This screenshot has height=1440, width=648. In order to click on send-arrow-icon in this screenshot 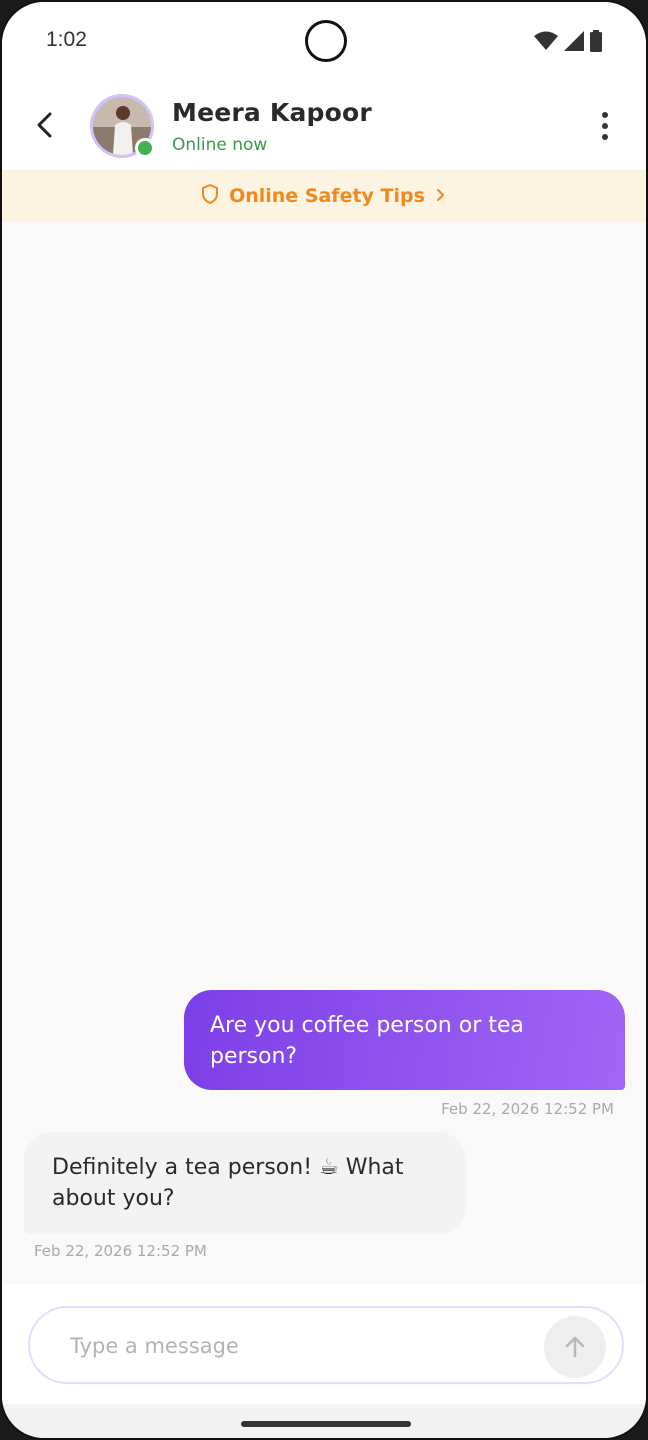, I will do `click(575, 1347)`.